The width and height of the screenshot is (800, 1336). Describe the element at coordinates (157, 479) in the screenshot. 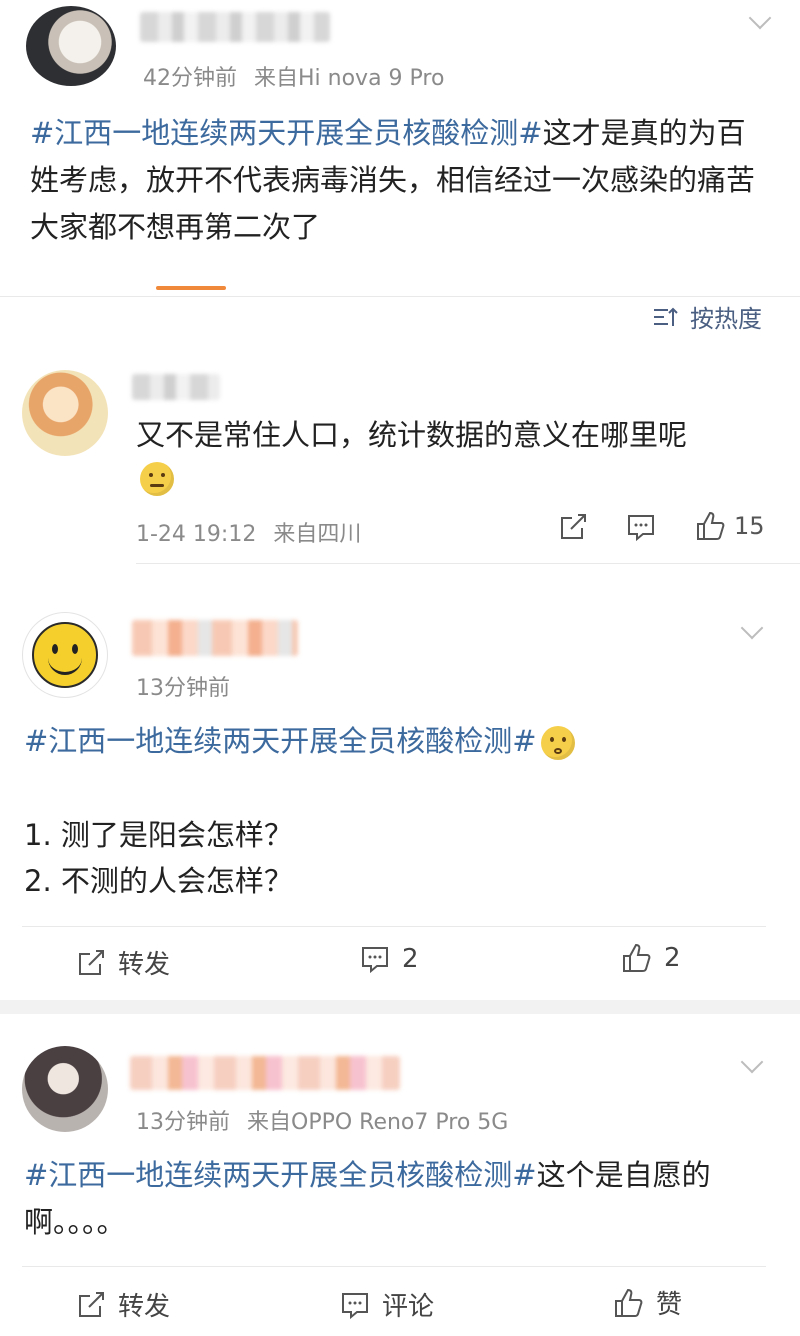

I see `thinking-emoji` at that location.